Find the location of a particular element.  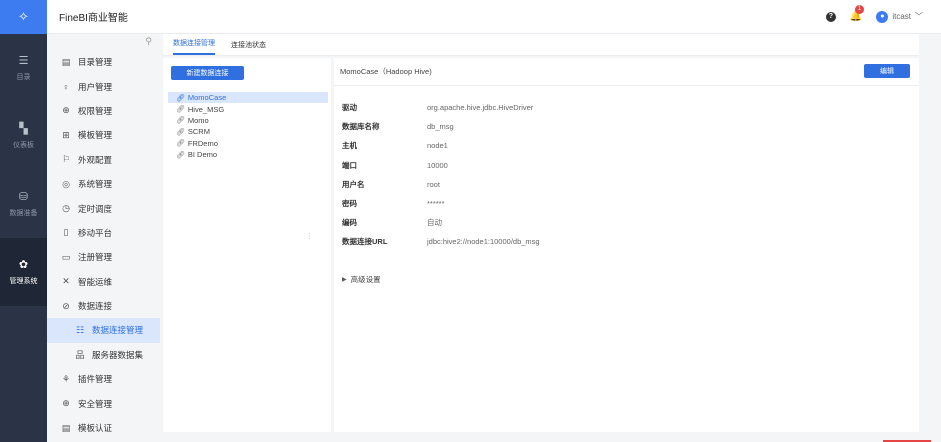

sidebar-item-users: ♀ 用户管理 is located at coordinates (103, 86).